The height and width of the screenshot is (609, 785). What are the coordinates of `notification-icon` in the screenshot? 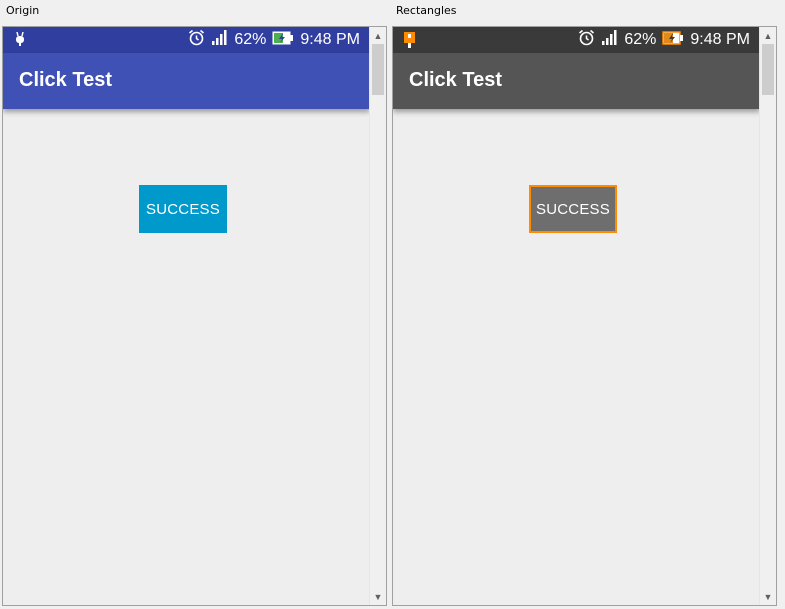 It's located at (411, 40).